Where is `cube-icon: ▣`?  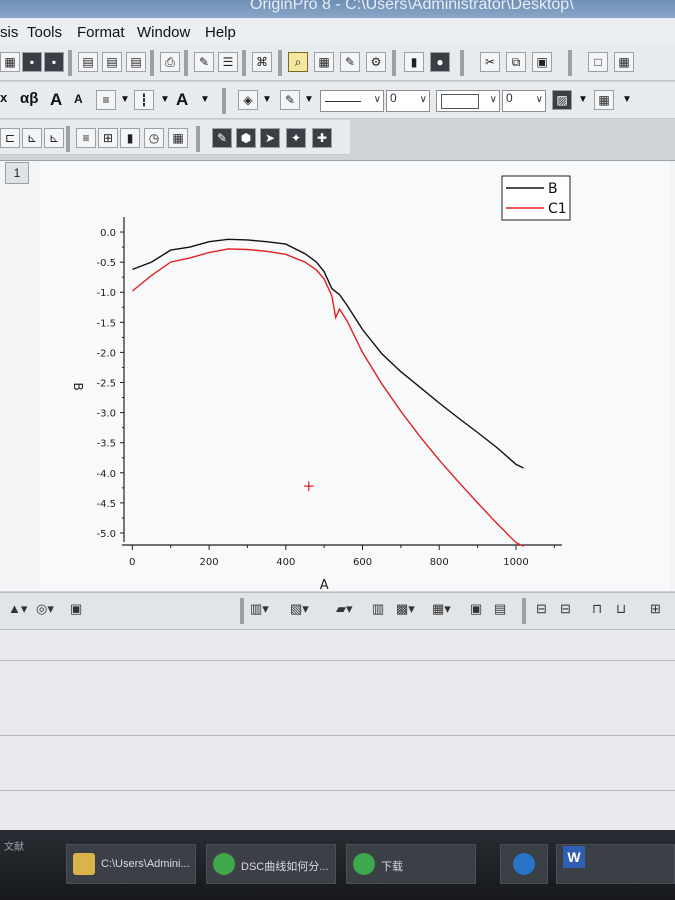 cube-icon: ▣ is located at coordinates (76, 610).